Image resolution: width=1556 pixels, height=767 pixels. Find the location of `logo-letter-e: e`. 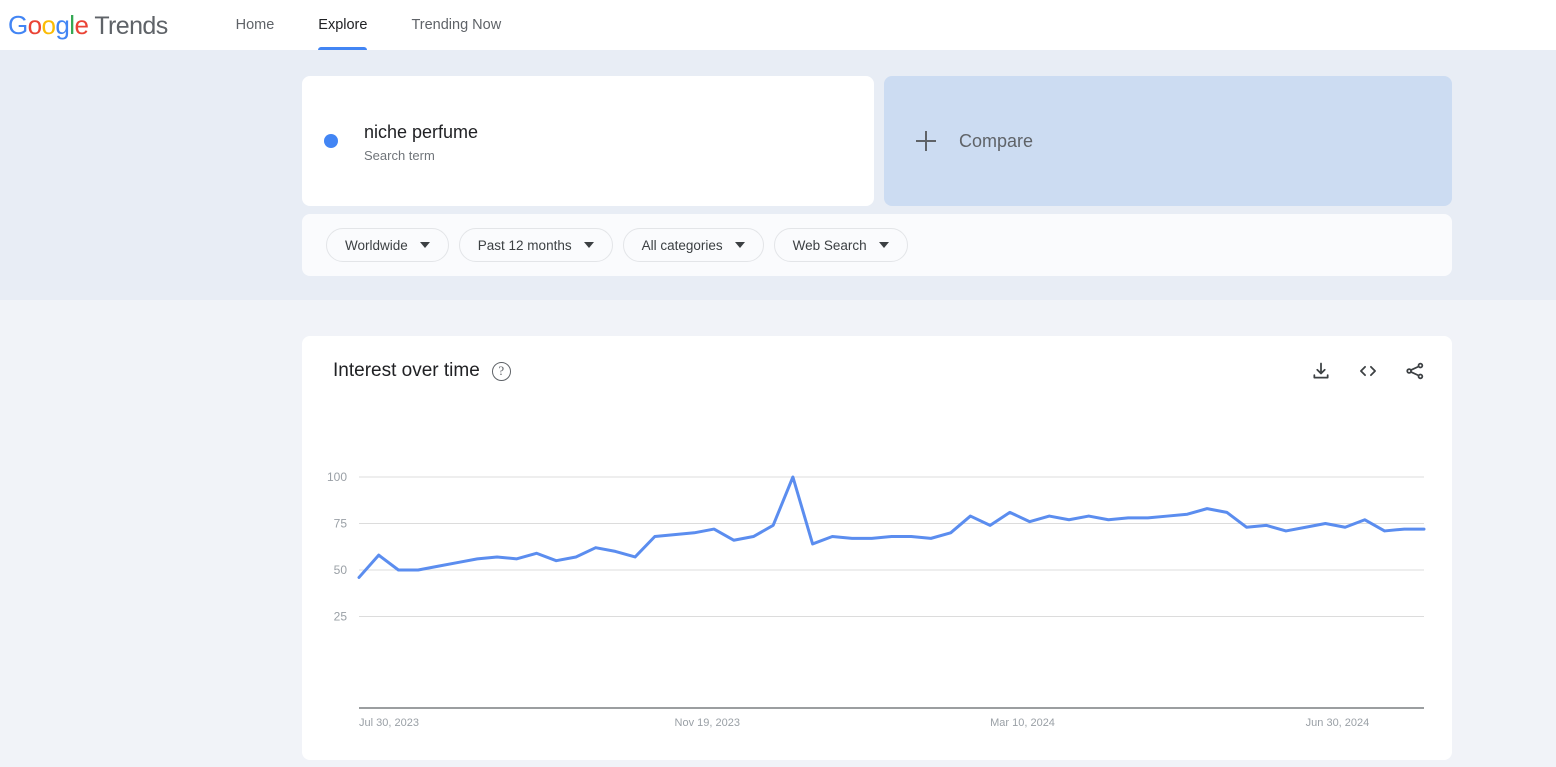

logo-letter-e: e is located at coordinates (81, 24).